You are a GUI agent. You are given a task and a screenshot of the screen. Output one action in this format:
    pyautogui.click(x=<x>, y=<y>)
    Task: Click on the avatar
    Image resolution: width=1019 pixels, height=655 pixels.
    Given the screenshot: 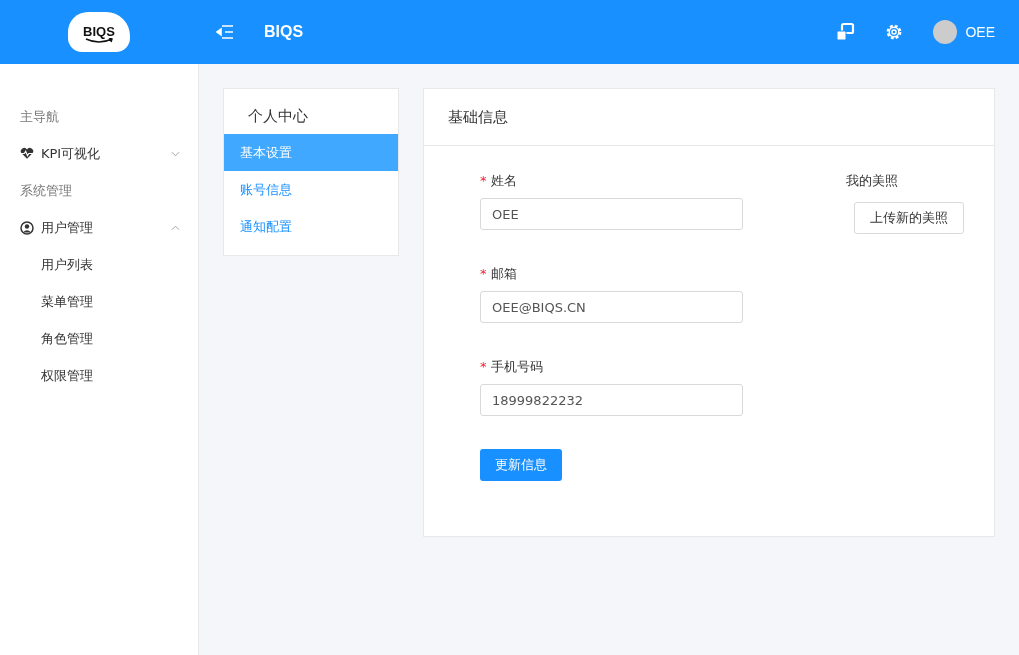 What is the action you would take?
    pyautogui.click(x=945, y=32)
    